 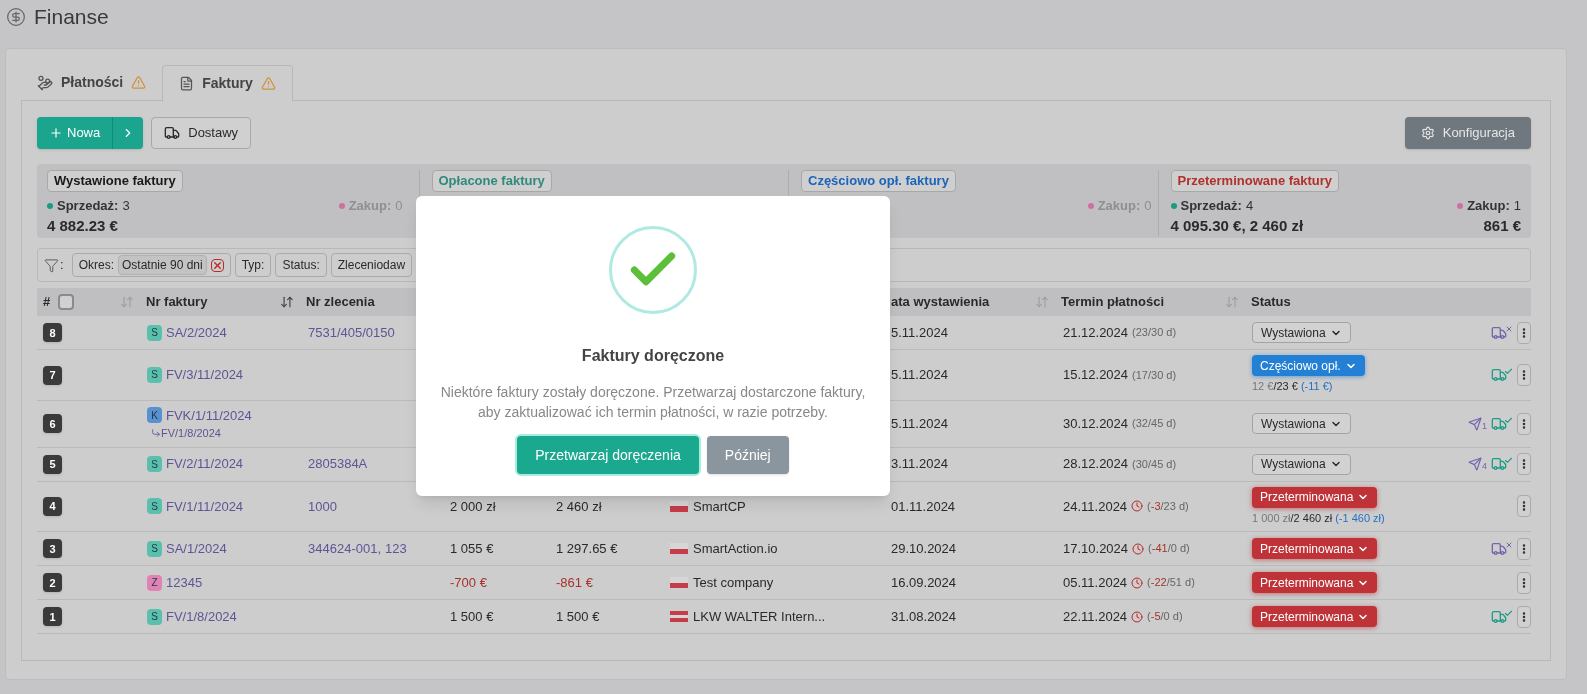 What do you see at coordinates (1517, 206) in the screenshot?
I see `stat-count: 1` at bounding box center [1517, 206].